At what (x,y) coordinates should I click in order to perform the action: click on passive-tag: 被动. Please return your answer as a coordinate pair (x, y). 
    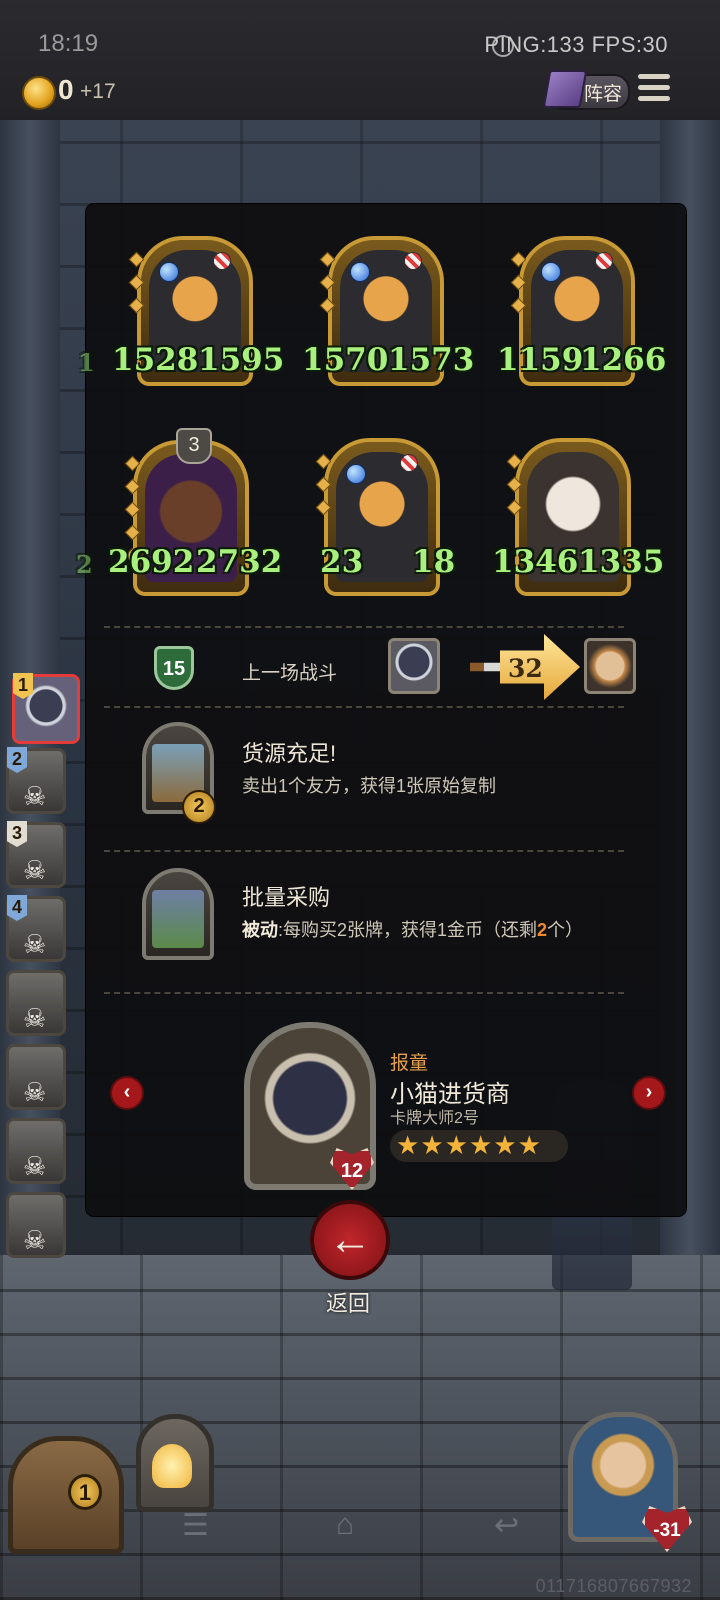
    Looking at the image, I should click on (260, 930).